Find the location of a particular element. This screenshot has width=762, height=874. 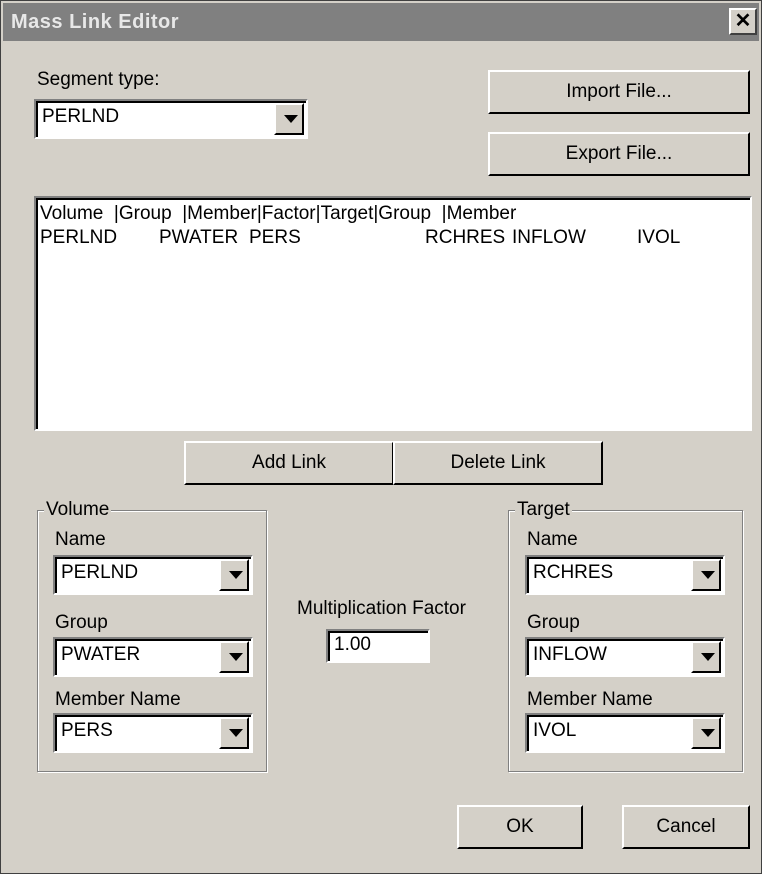

volume-member-value: PERS is located at coordinates (87, 730).